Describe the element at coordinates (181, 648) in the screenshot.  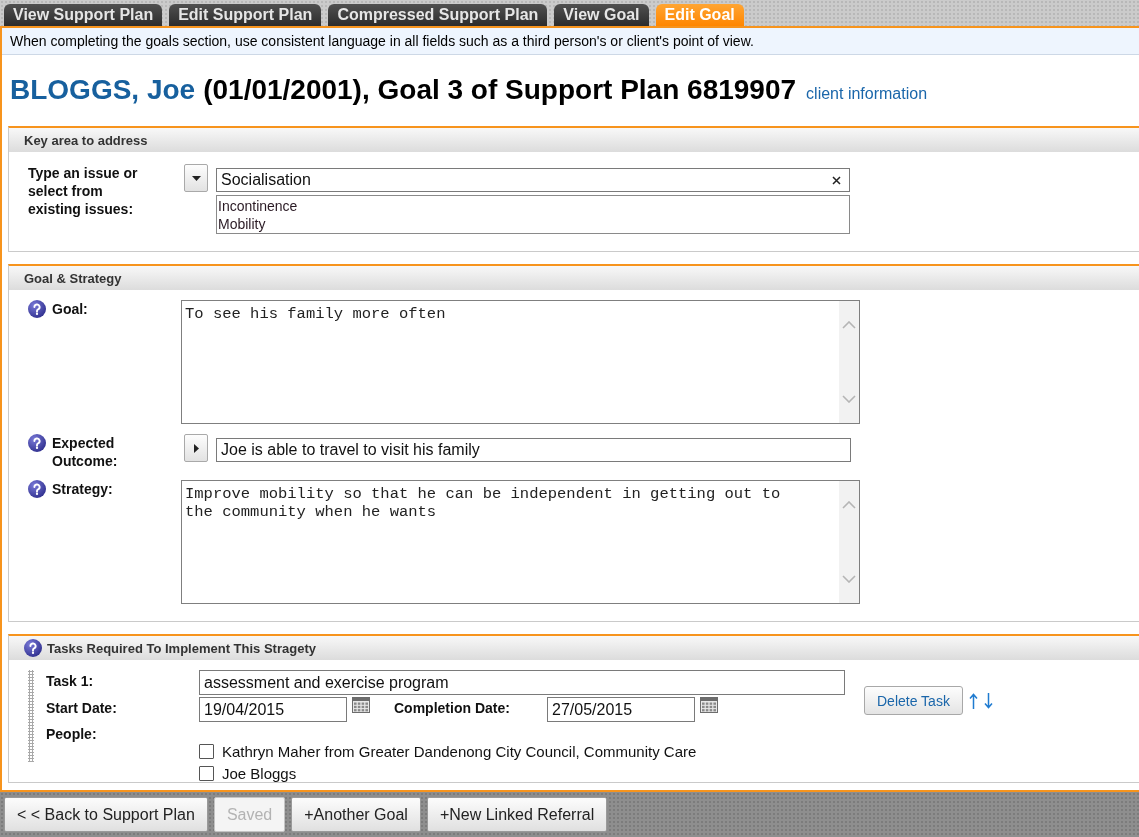
I see `section-title: Tasks Required To Implement This Stragety` at that location.